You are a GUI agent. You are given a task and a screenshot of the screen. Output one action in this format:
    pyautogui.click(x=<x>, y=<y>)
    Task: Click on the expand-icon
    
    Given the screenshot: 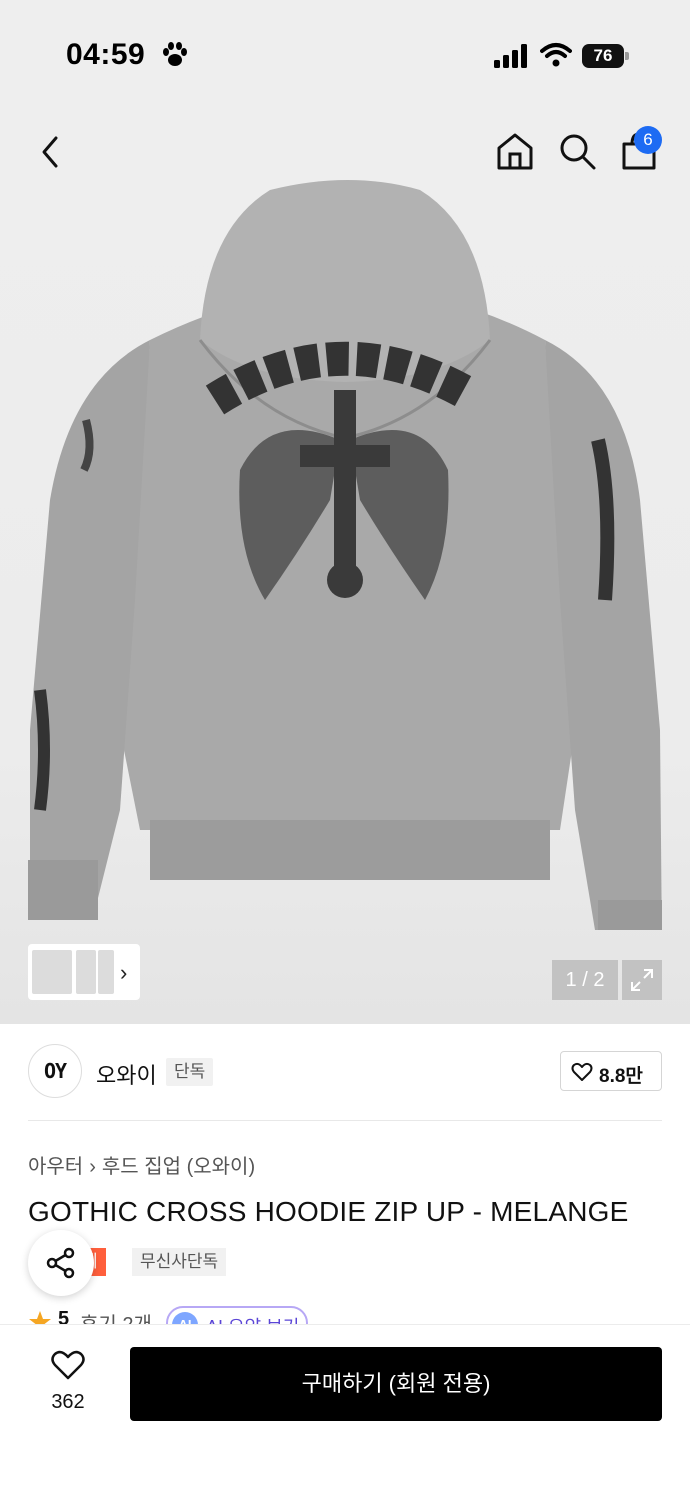 What is the action you would take?
    pyautogui.click(x=642, y=980)
    